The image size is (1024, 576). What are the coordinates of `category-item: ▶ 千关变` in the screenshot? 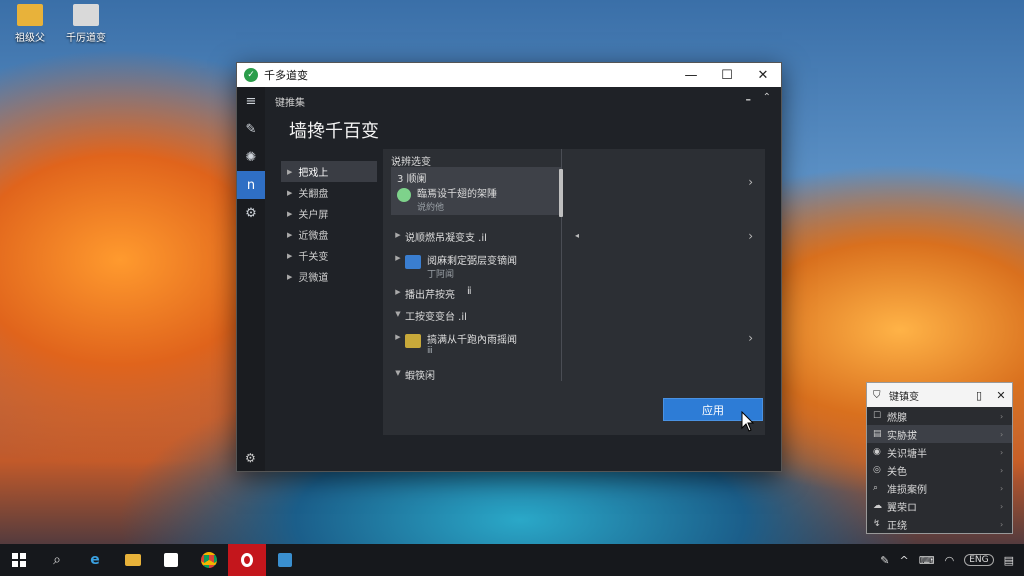 It's located at (329, 255).